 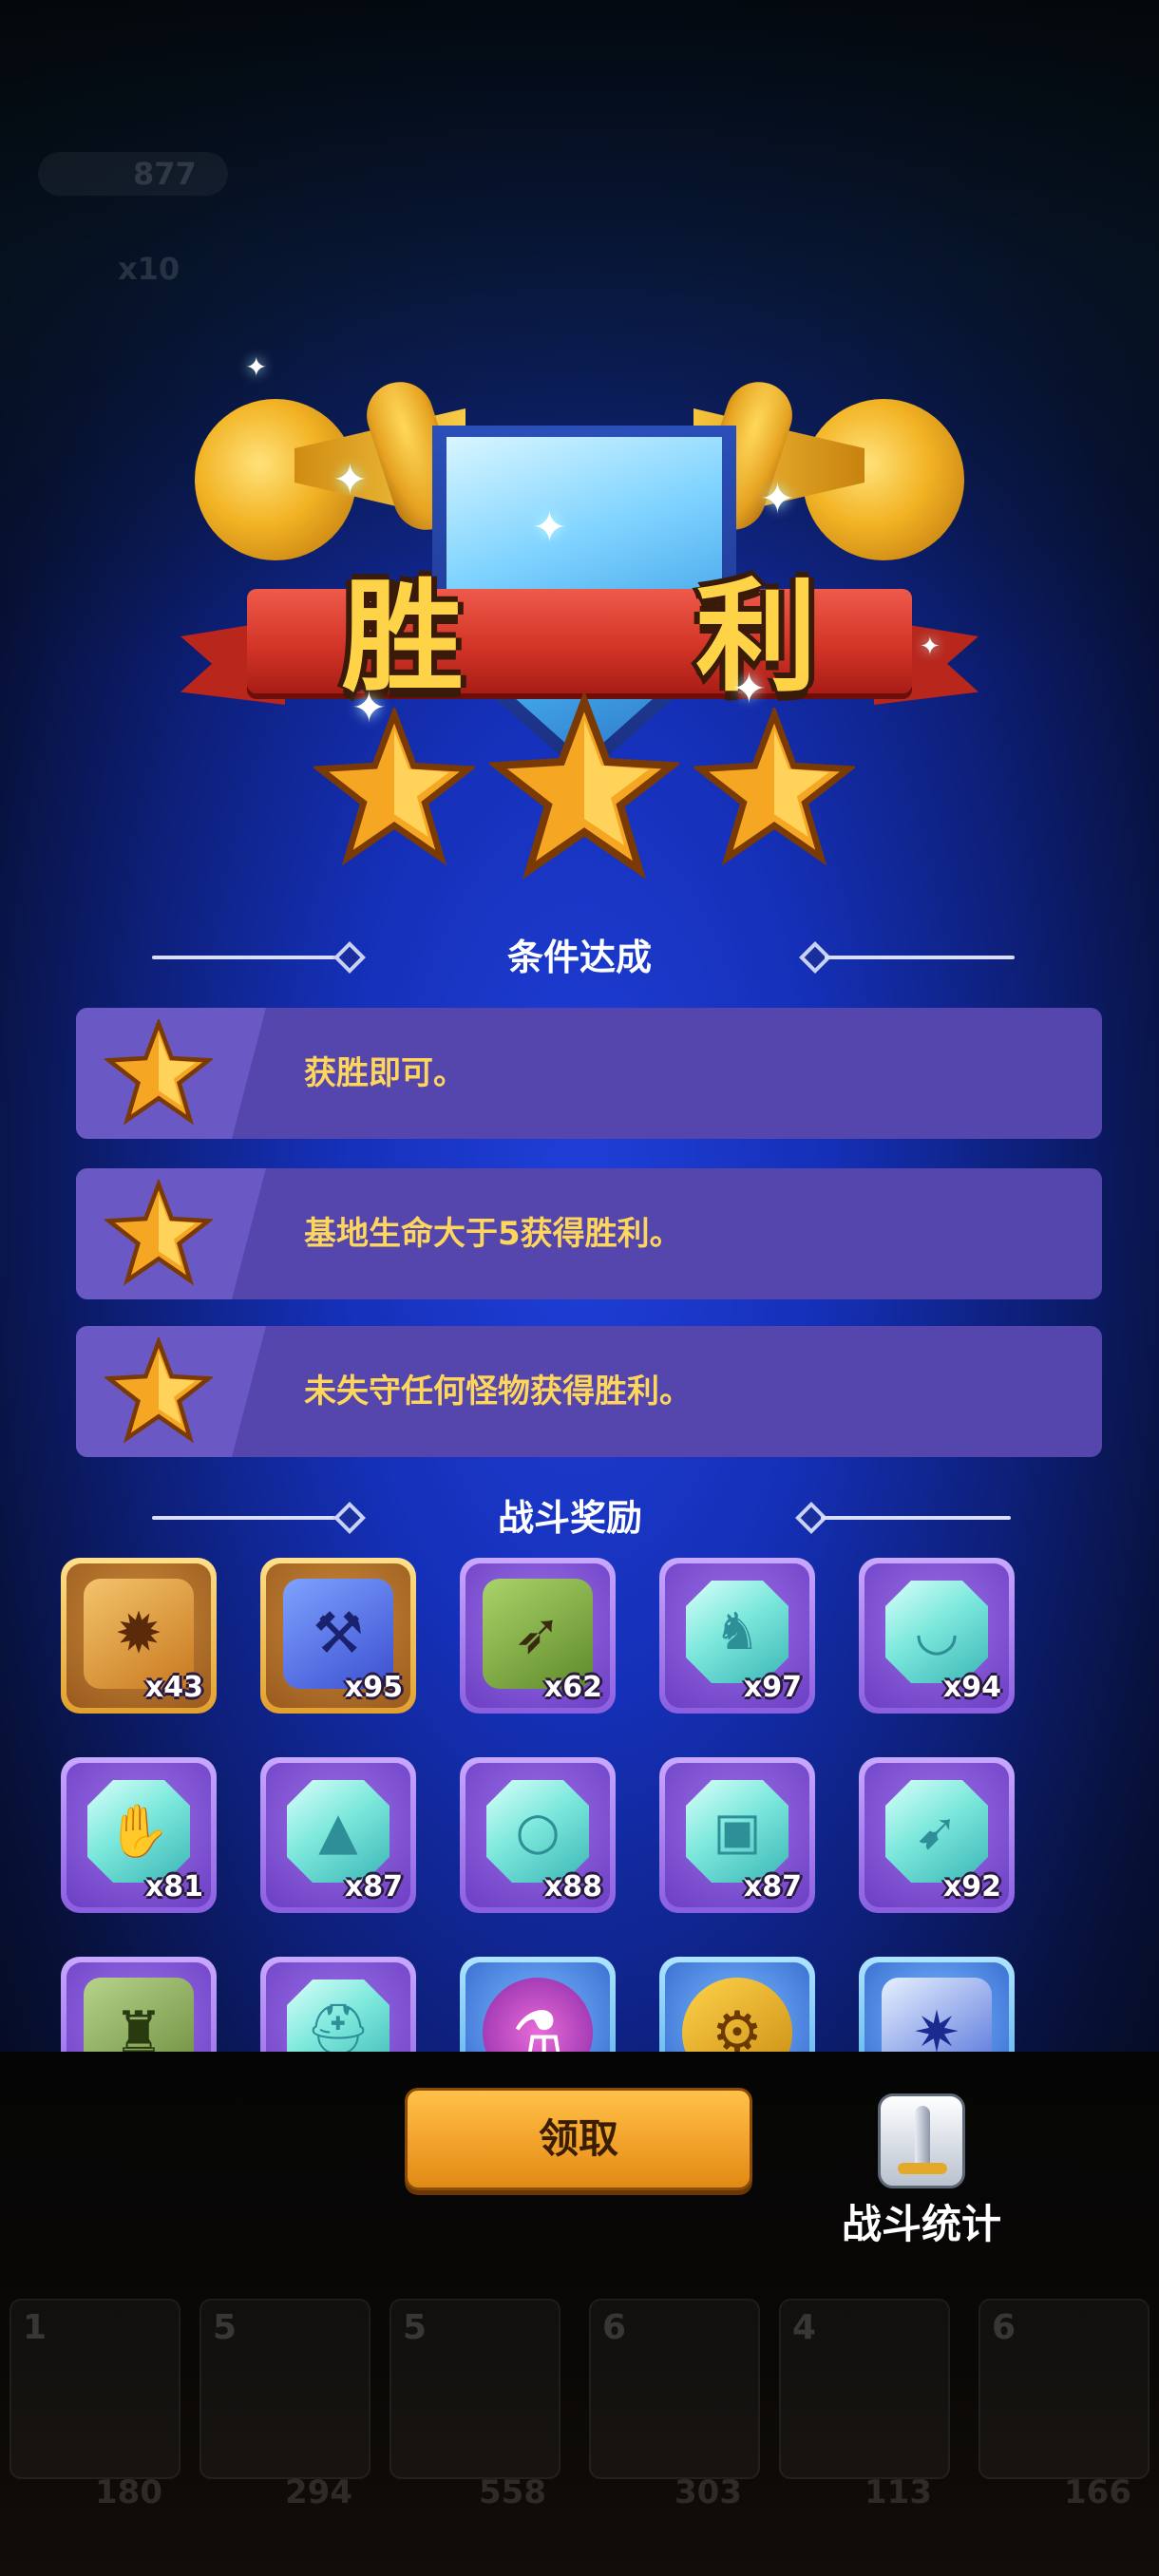 I want to click on sword-icon, so click(x=921, y=2140).